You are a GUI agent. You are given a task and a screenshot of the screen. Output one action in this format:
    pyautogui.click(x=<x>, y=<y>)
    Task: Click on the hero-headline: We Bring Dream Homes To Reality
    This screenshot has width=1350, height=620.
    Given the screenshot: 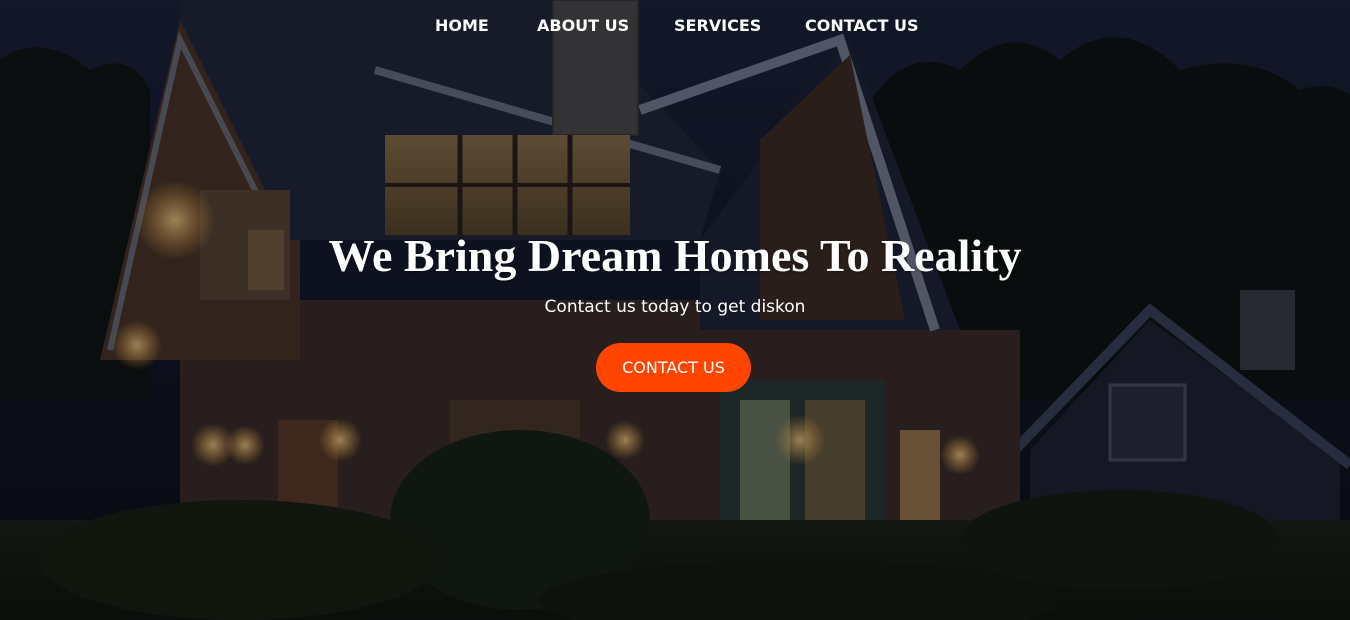 What is the action you would take?
    pyautogui.click(x=675, y=255)
    